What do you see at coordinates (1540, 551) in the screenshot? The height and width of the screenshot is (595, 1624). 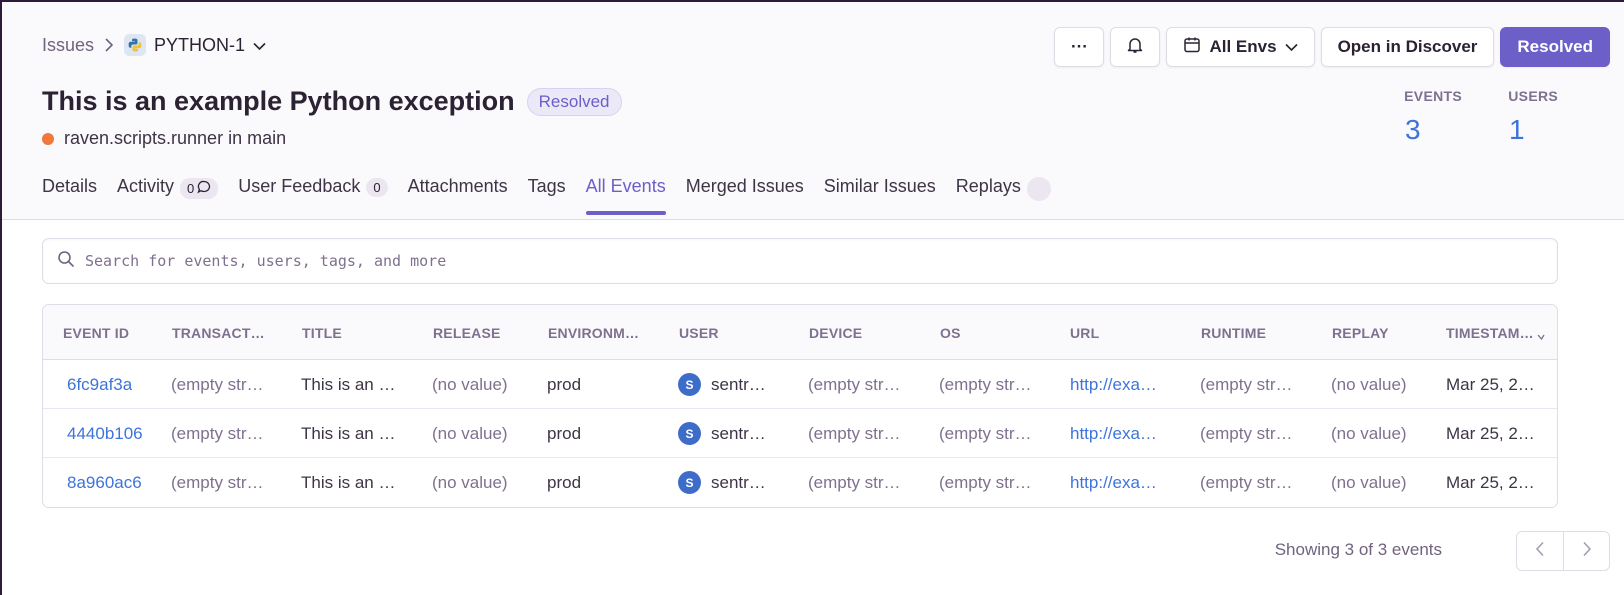 I see `previous-page-button` at bounding box center [1540, 551].